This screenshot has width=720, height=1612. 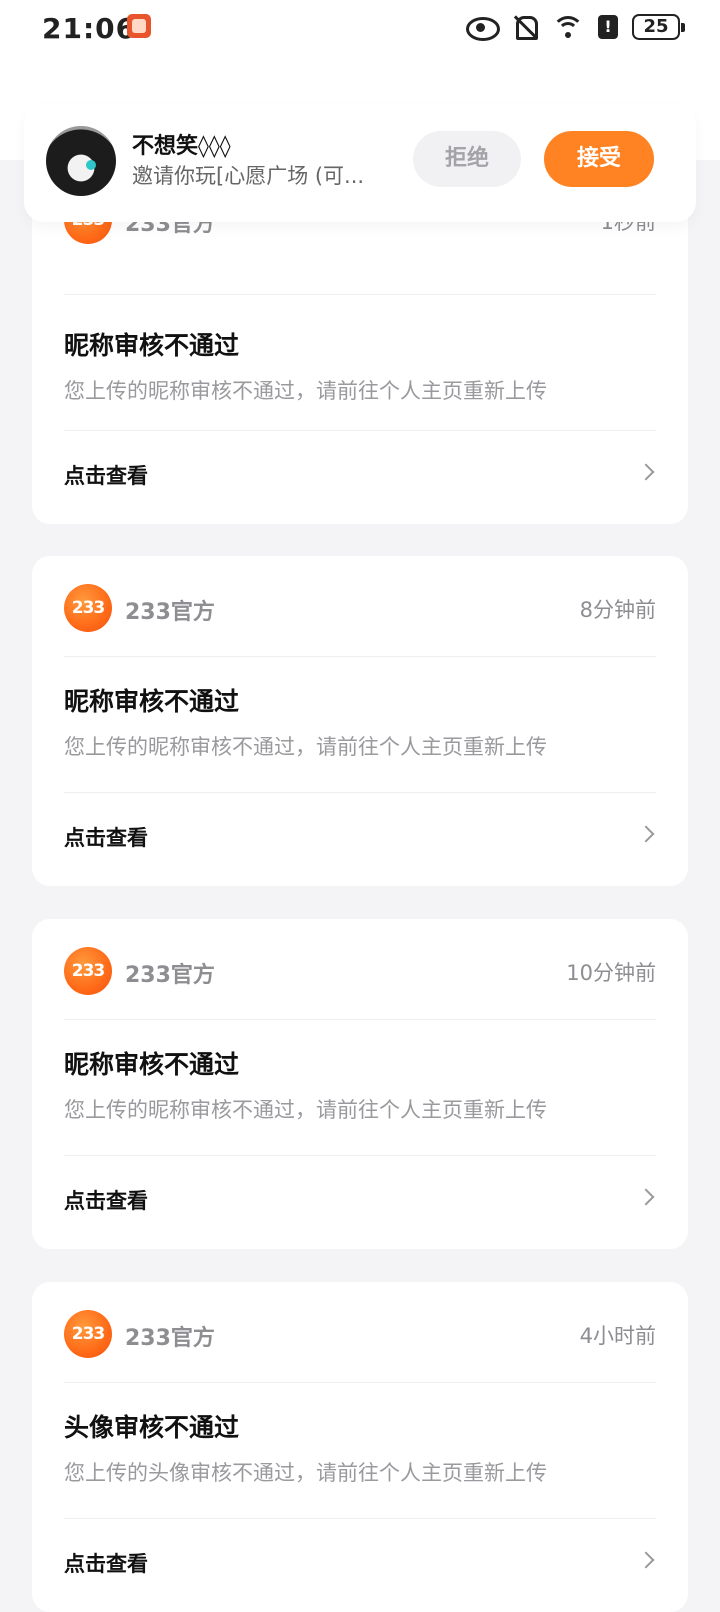 What do you see at coordinates (525, 27) in the screenshot?
I see `bell-off-icon` at bounding box center [525, 27].